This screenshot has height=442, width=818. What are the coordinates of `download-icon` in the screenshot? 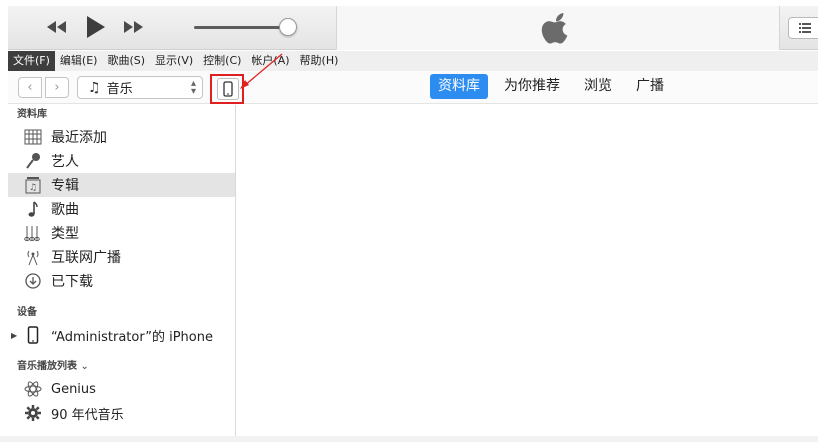 It's located at (33, 281).